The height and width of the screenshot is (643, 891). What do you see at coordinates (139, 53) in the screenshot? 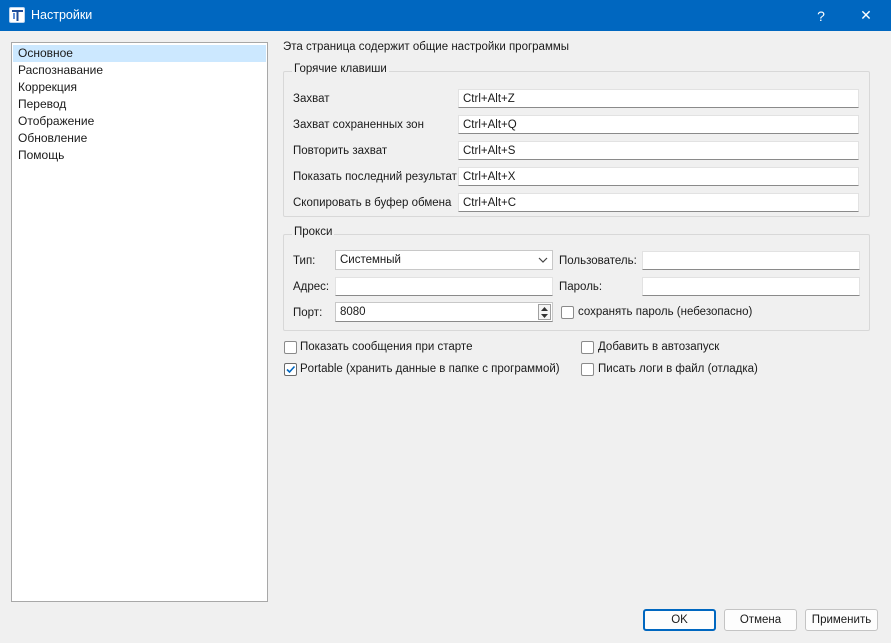
I see `nav-item-general: Основное` at bounding box center [139, 53].